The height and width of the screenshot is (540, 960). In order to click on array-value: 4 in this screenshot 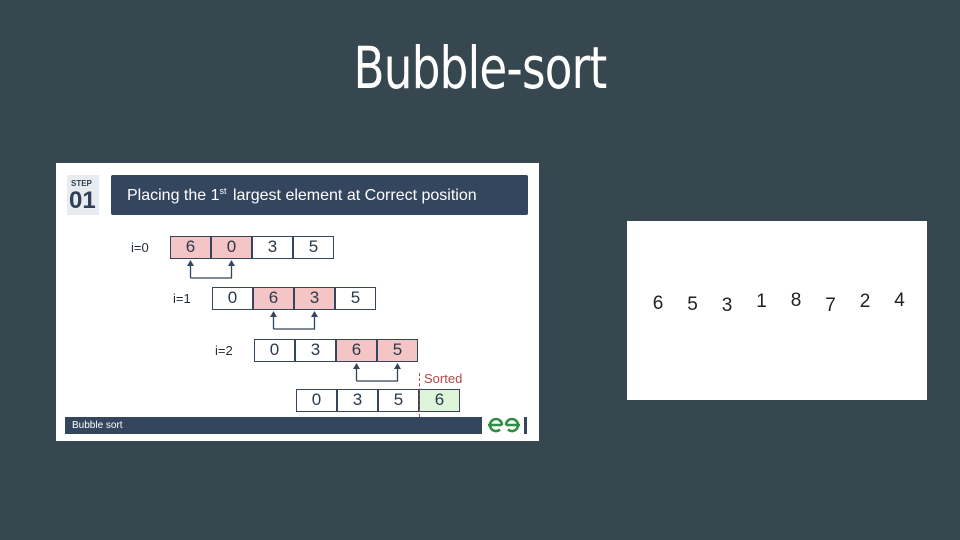, I will do `click(899, 300)`.